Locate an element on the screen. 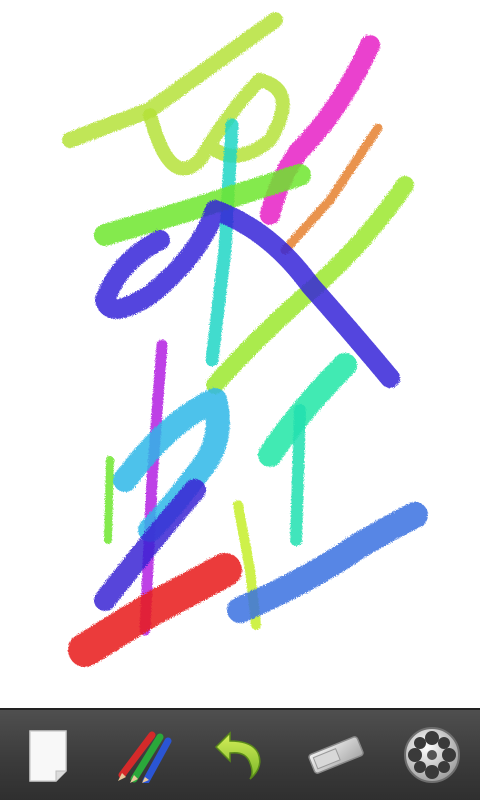 Image resolution: width=480 pixels, height=800 pixels. colored-pencils-icon is located at coordinates (145, 757).